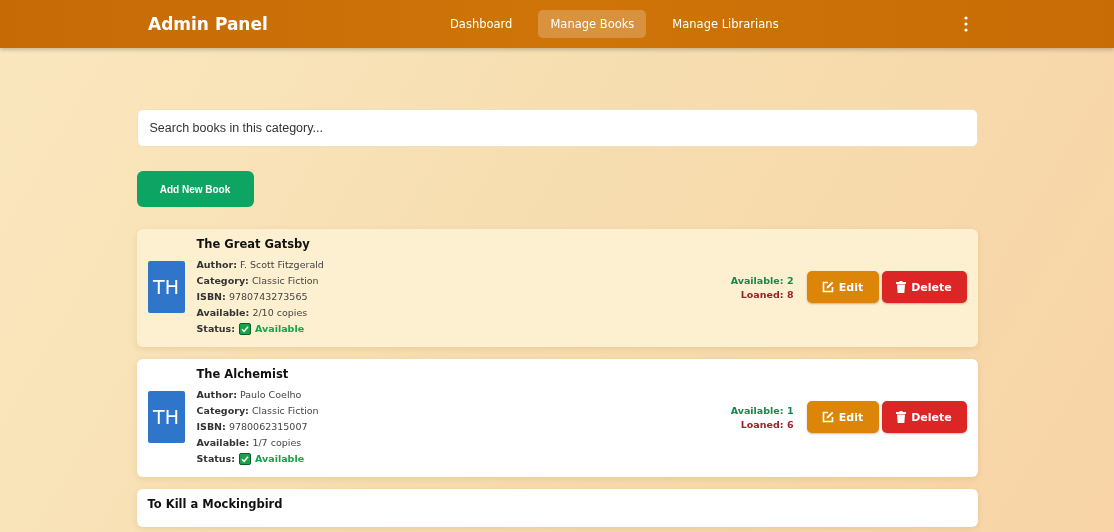 Image resolution: width=1114 pixels, height=532 pixels. I want to click on book-title: The Alchemist, so click(243, 374).